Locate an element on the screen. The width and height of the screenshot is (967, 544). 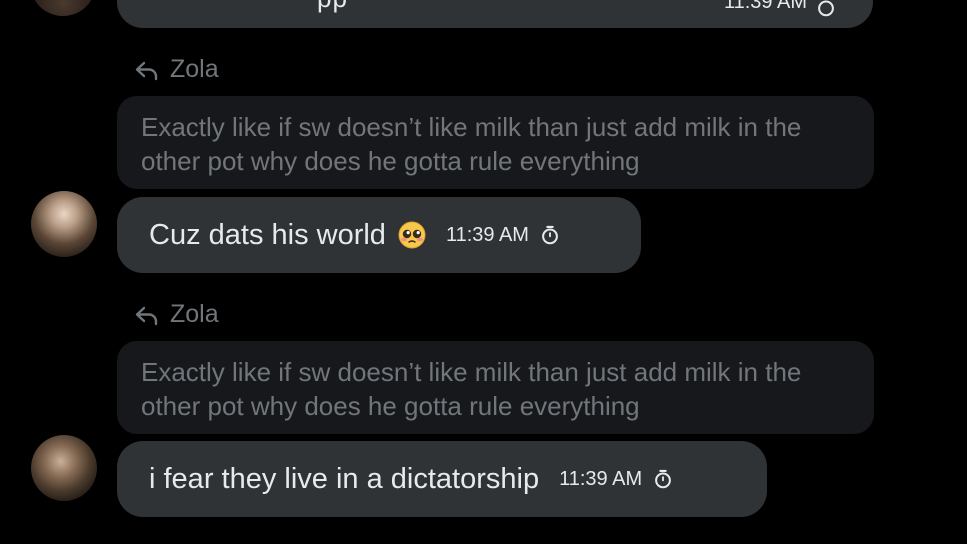
message-bubble: Cuz dats his world 11:39 AM is located at coordinates (379, 235).